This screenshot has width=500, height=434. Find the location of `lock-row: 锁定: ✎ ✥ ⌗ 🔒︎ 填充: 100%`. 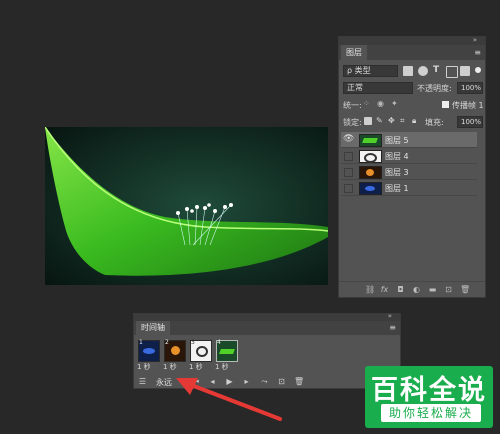

lock-row: 锁定: ✎ ✥ ⌗ 🔒︎ 填充: 100% is located at coordinates (412, 122).